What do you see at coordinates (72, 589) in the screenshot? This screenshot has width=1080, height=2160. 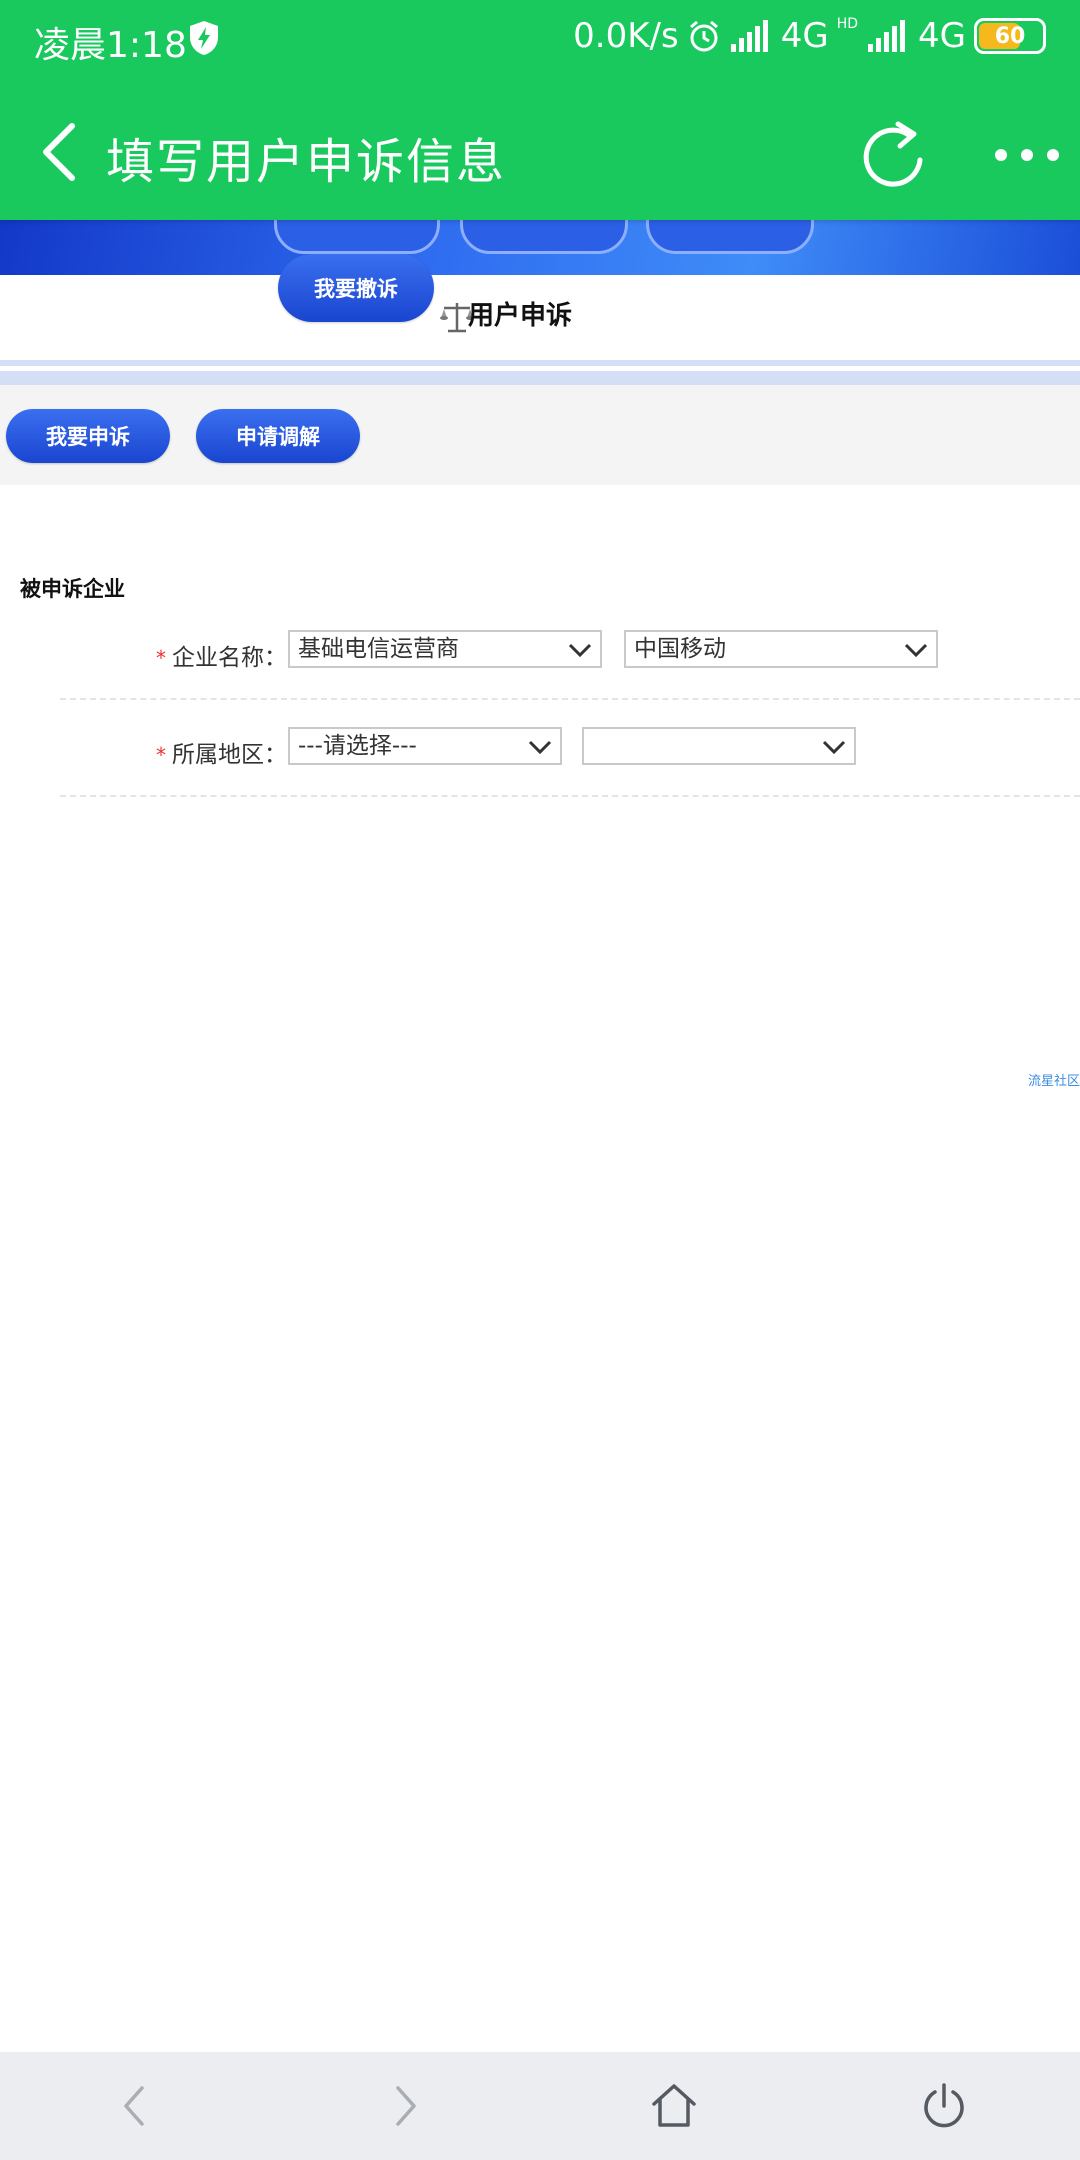 I see `section-title: 被申诉企业` at bounding box center [72, 589].